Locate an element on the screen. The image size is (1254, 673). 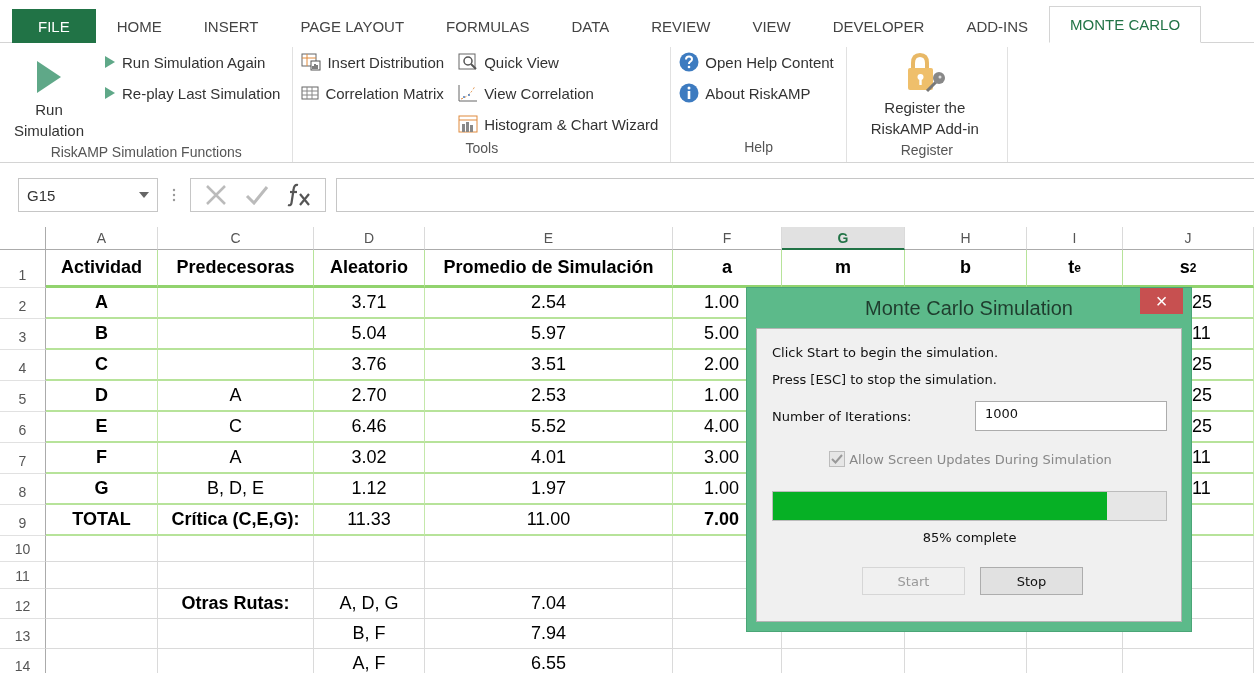
column-header: H is located at coordinates (966, 238).